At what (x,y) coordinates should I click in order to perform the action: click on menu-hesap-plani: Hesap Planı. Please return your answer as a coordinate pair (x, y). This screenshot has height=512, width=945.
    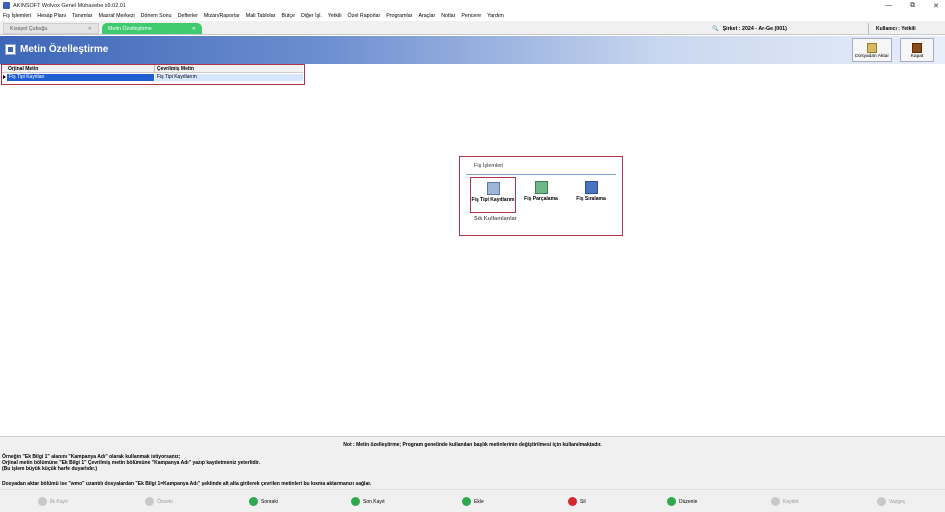
    Looking at the image, I should click on (51, 16).